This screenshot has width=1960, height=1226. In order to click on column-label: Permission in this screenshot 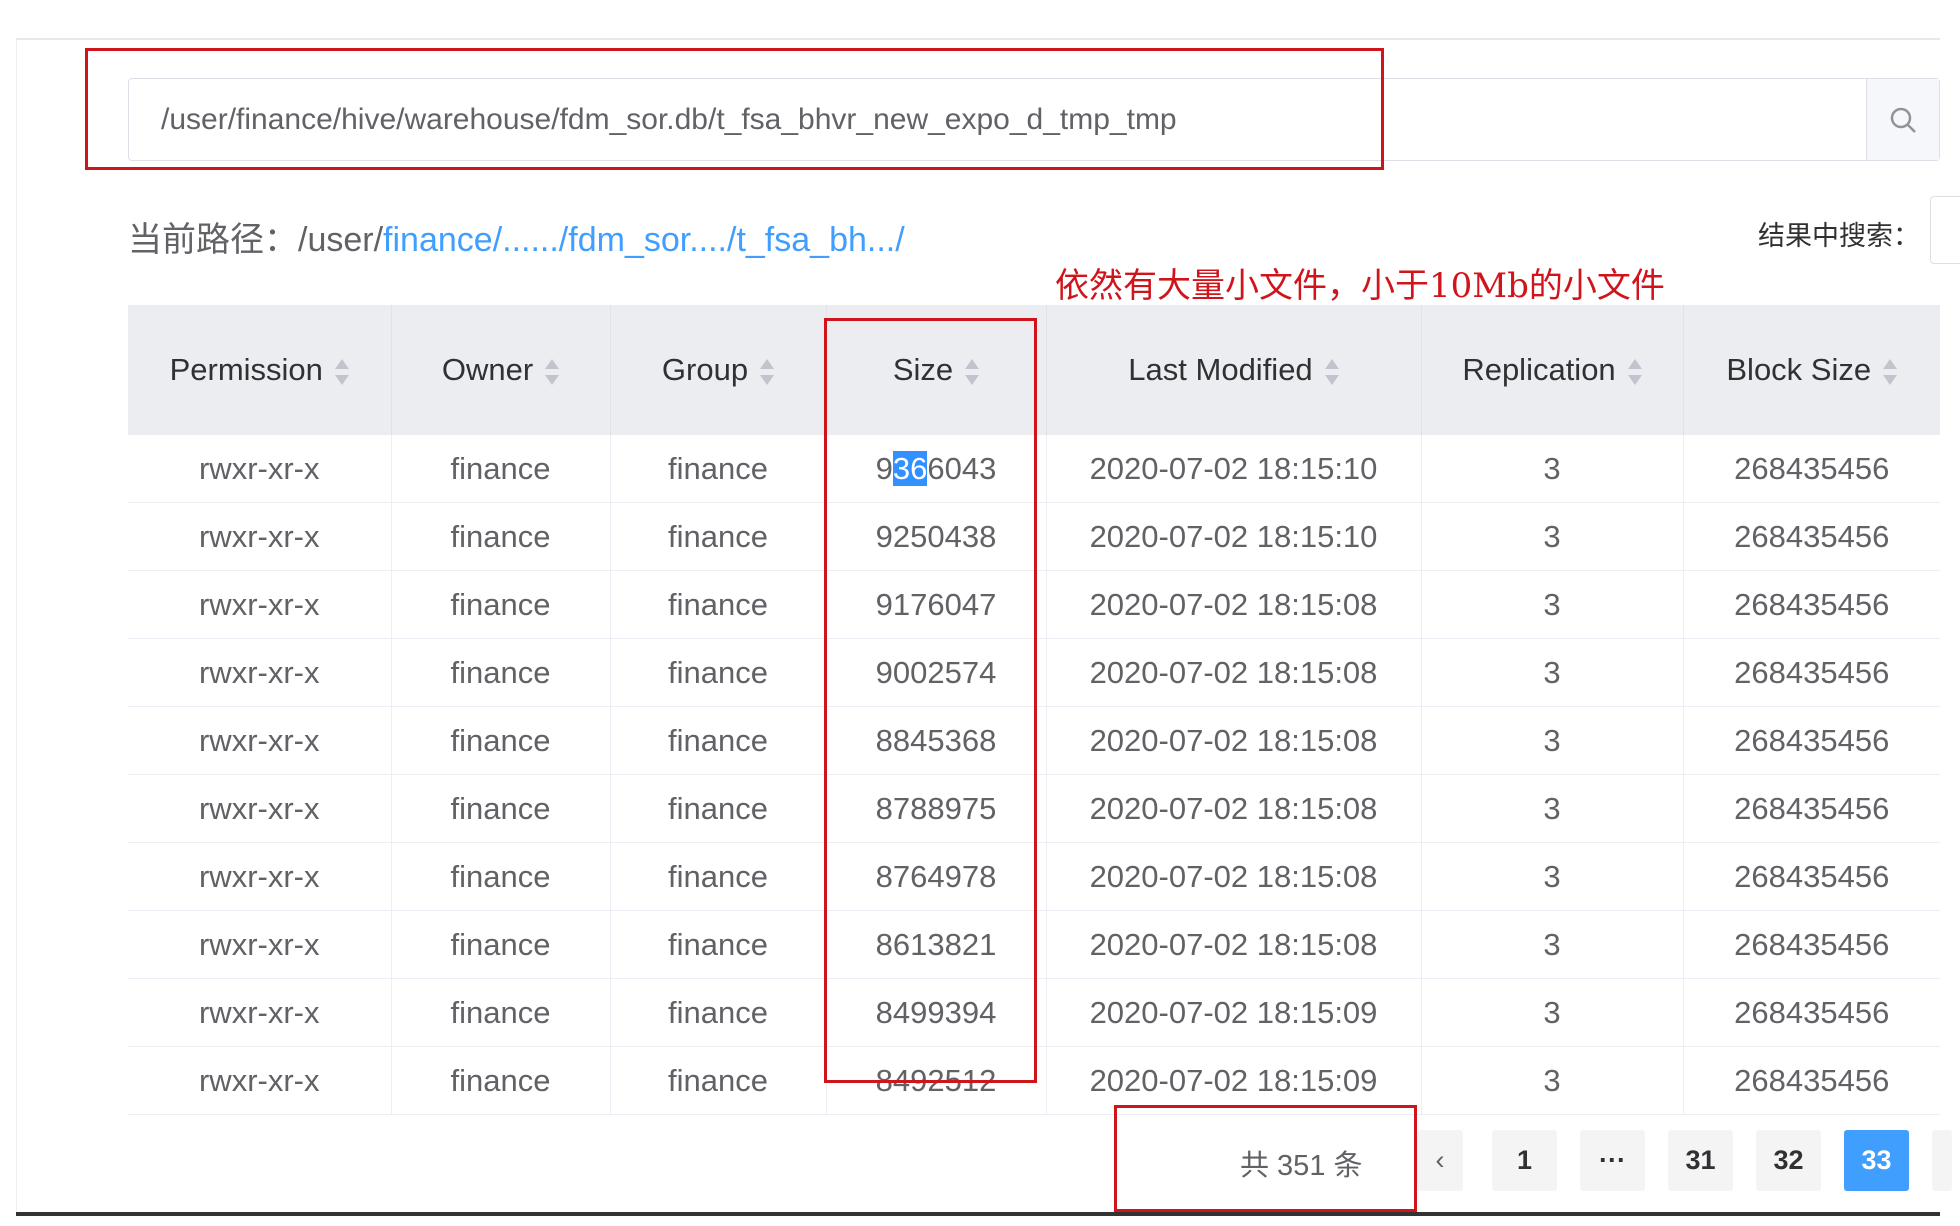, I will do `click(246, 369)`.